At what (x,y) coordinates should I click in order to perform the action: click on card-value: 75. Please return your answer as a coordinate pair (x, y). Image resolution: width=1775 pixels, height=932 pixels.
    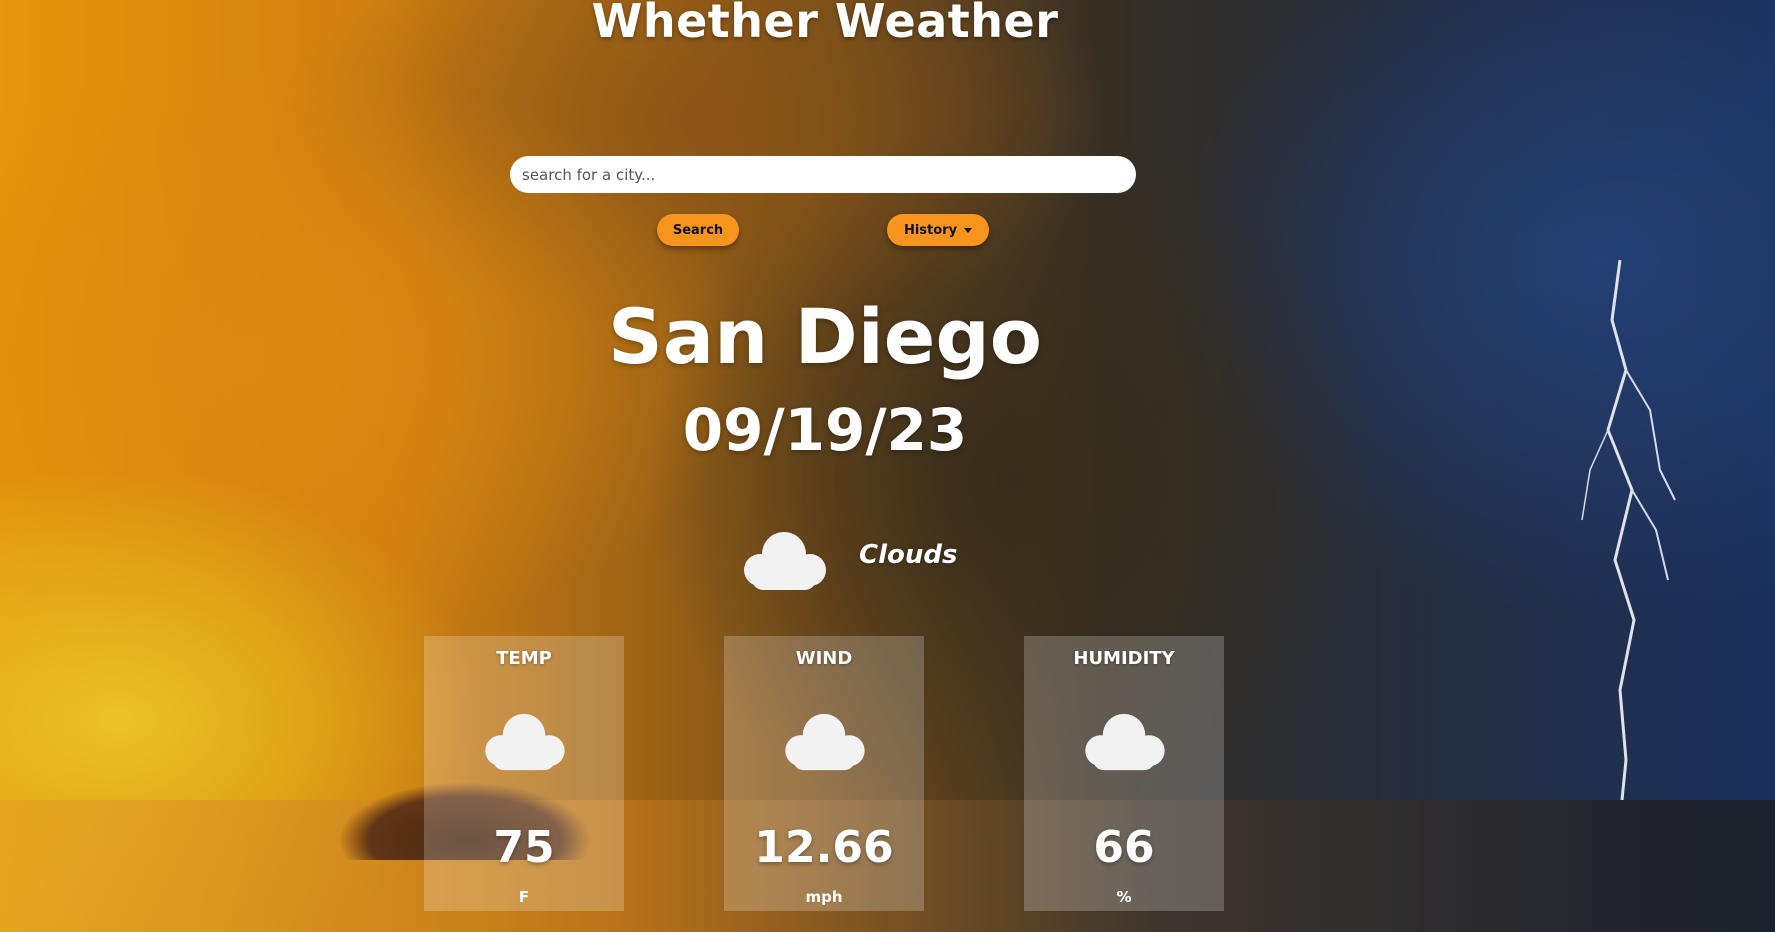
    Looking at the image, I should click on (524, 847).